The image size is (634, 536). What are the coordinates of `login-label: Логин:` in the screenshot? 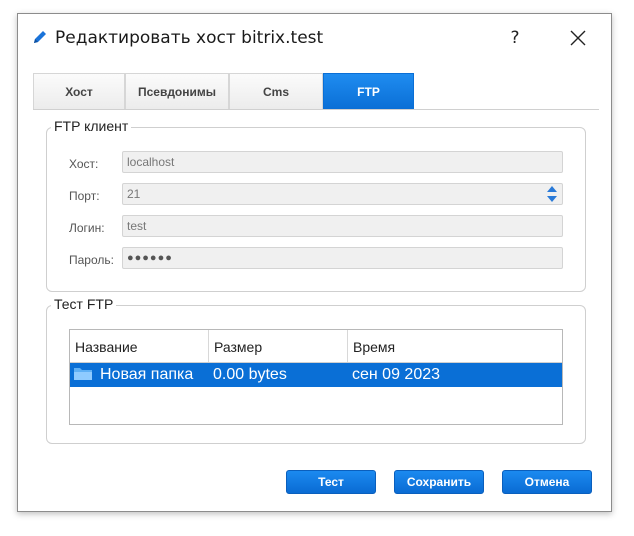 It's located at (87, 228).